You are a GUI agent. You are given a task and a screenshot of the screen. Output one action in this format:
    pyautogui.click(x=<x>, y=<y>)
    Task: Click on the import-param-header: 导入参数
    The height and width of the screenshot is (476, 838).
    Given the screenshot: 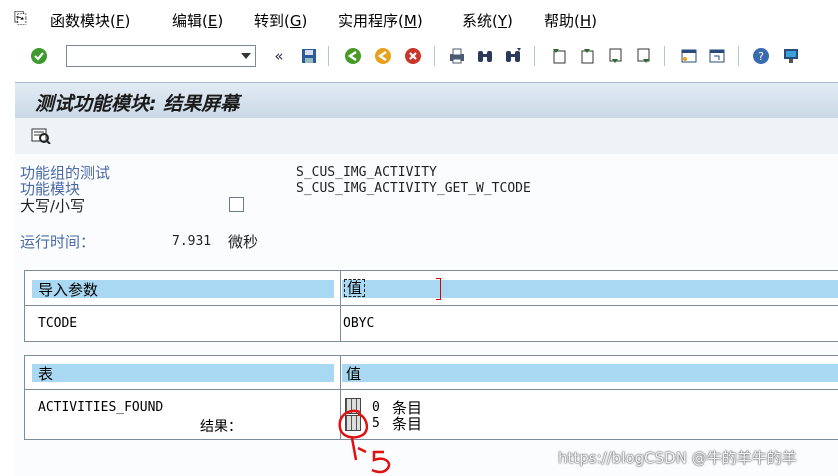 What is the action you would take?
    pyautogui.click(x=183, y=289)
    